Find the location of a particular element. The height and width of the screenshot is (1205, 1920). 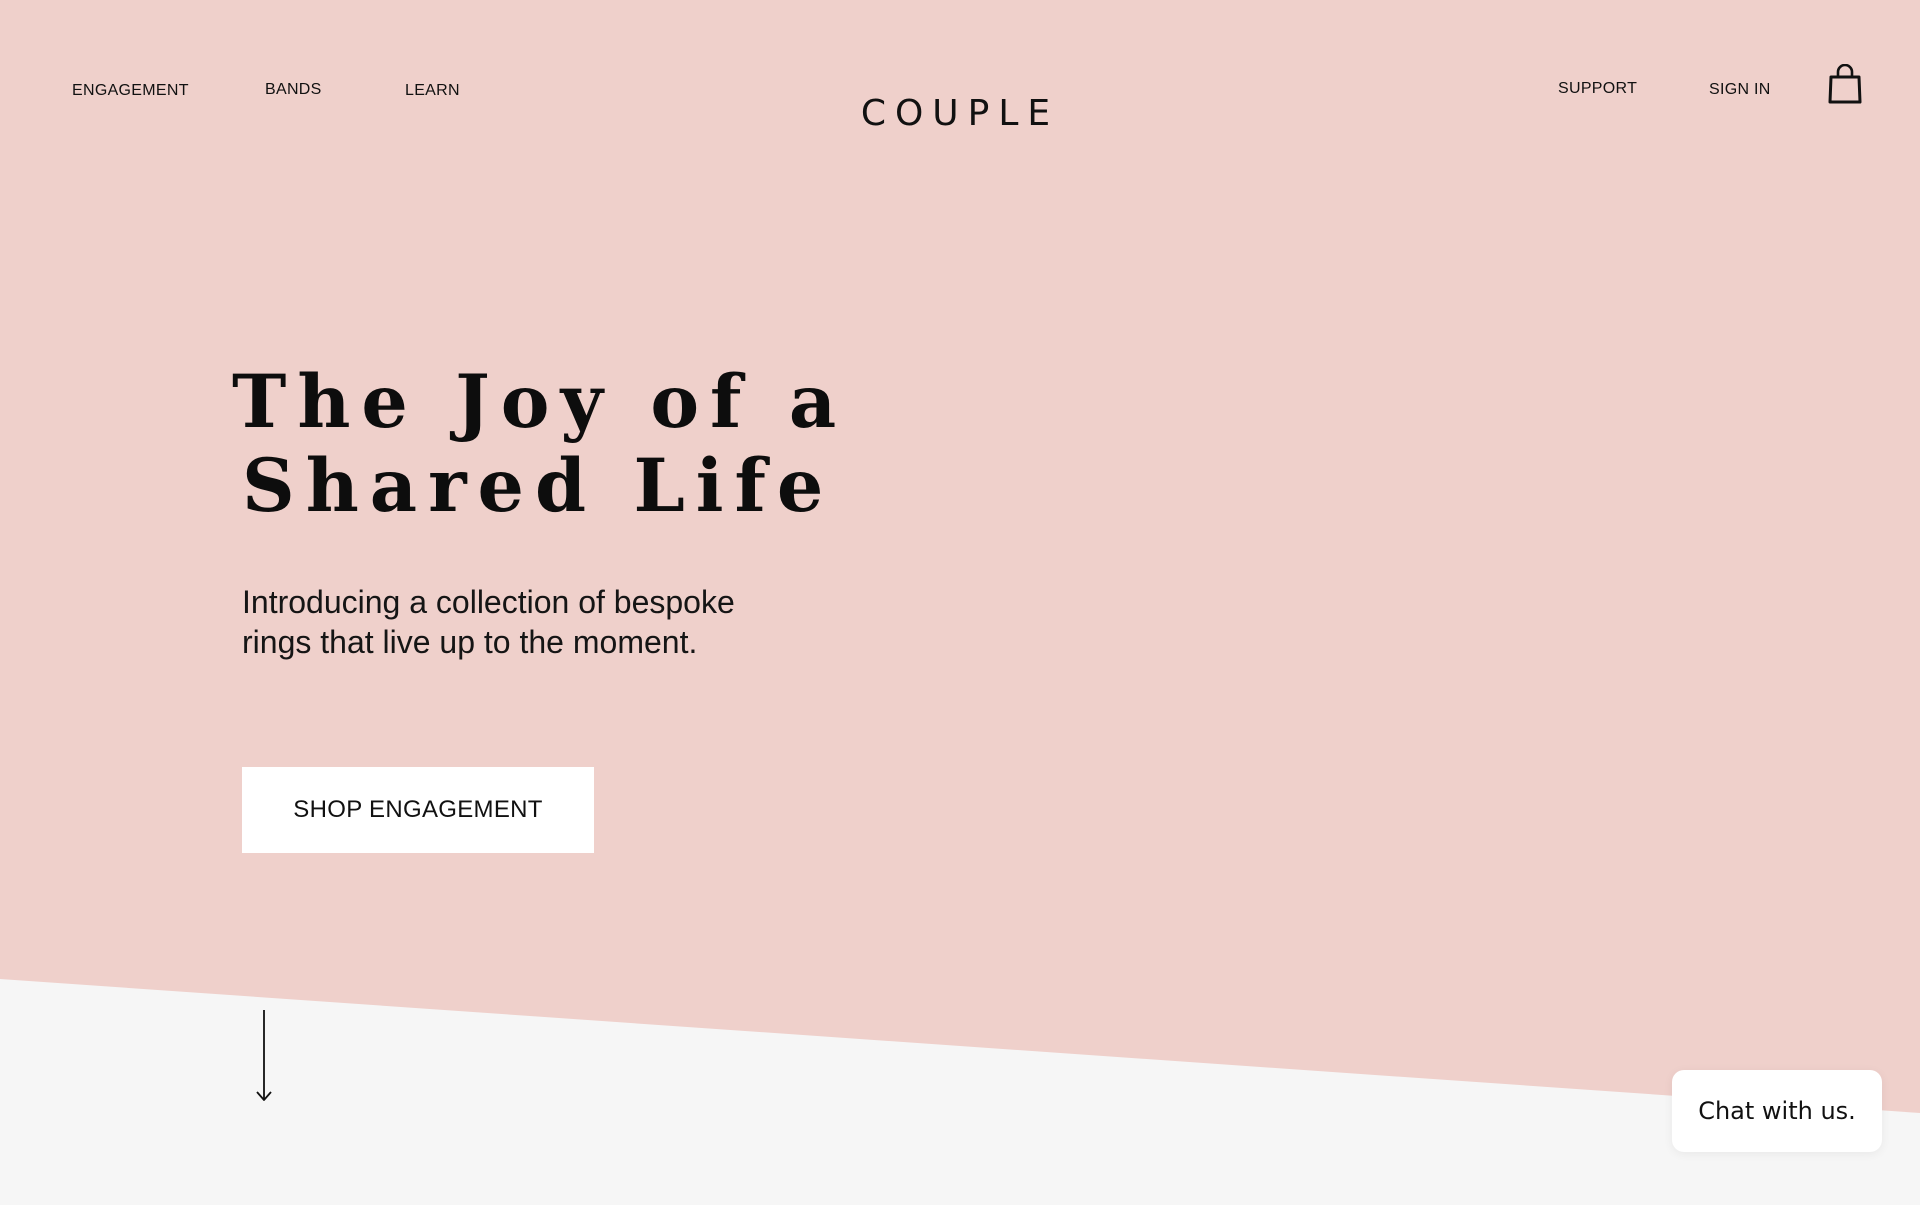

nav-engagement: ENGAGEMENT is located at coordinates (130, 91).